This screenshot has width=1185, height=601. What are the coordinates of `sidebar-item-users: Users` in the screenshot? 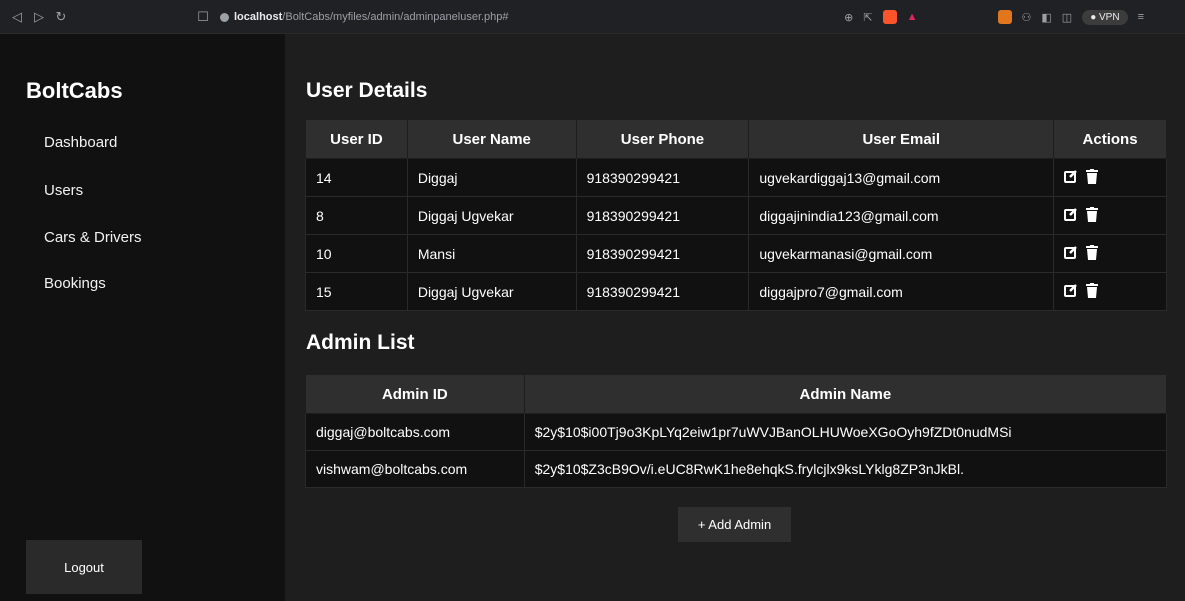 It's located at (63, 190).